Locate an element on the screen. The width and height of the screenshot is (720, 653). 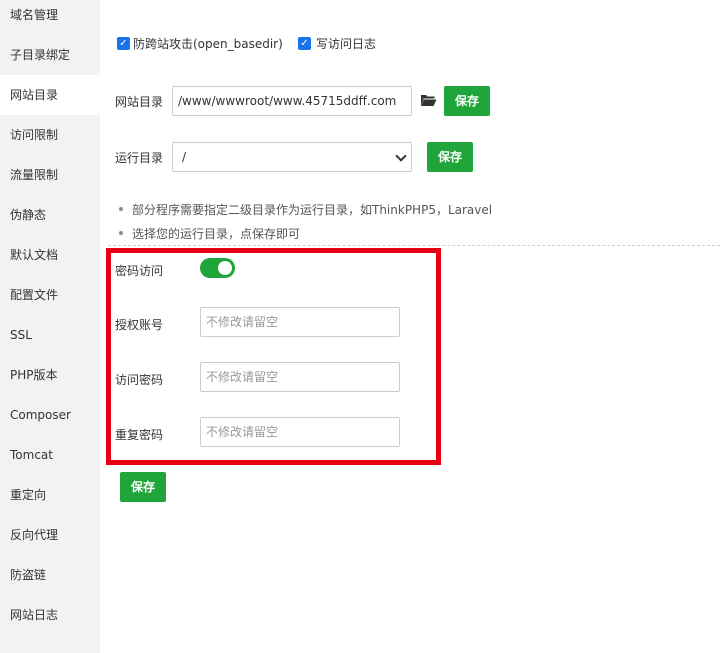
auth-account-label: 授权账号 is located at coordinates (139, 325).